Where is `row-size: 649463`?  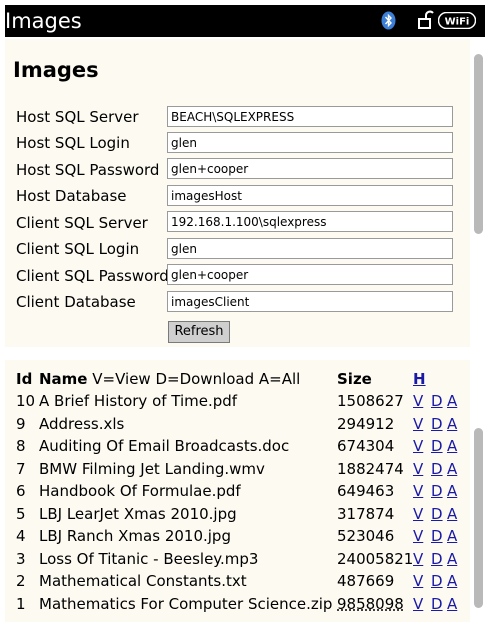
row-size: 649463 is located at coordinates (366, 491).